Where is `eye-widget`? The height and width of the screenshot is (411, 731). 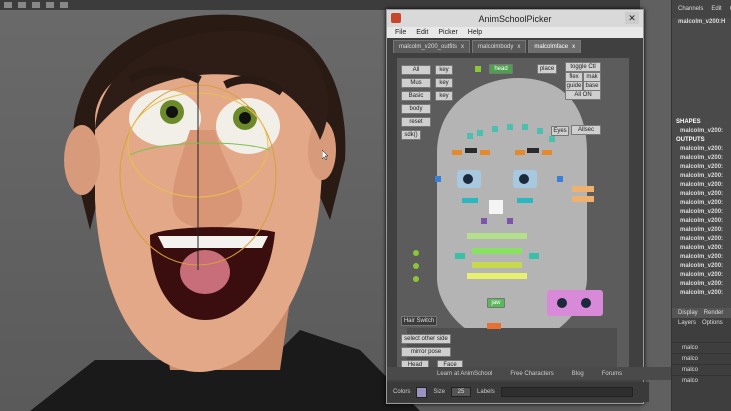 eye-widget is located at coordinates (575, 303).